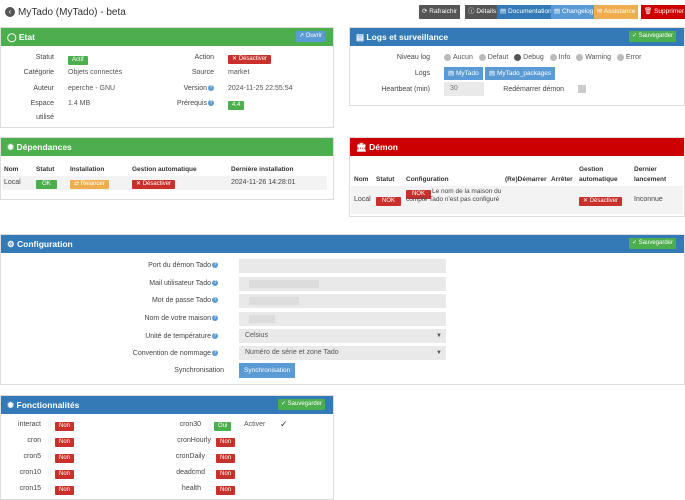 This screenshot has height=500, width=685. I want to click on log-level-radios: Aucun Defaut Debug Info Warning Error, so click(542, 57).